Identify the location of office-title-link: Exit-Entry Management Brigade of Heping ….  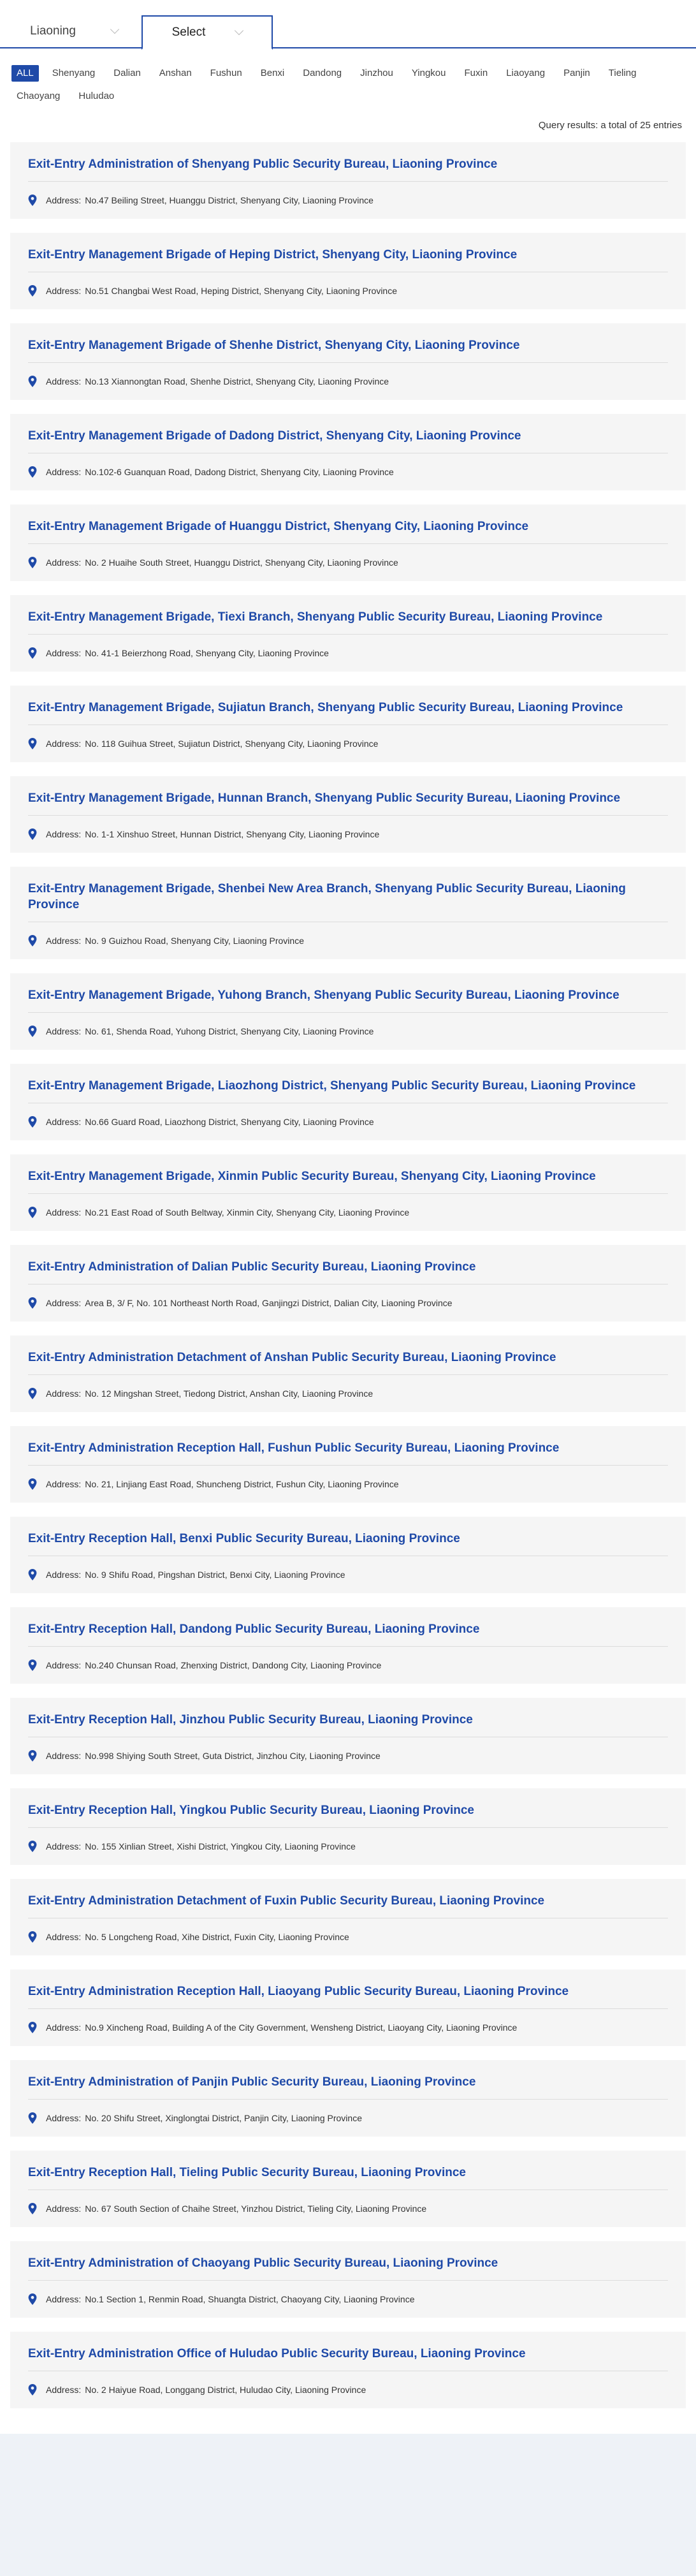
(348, 259).